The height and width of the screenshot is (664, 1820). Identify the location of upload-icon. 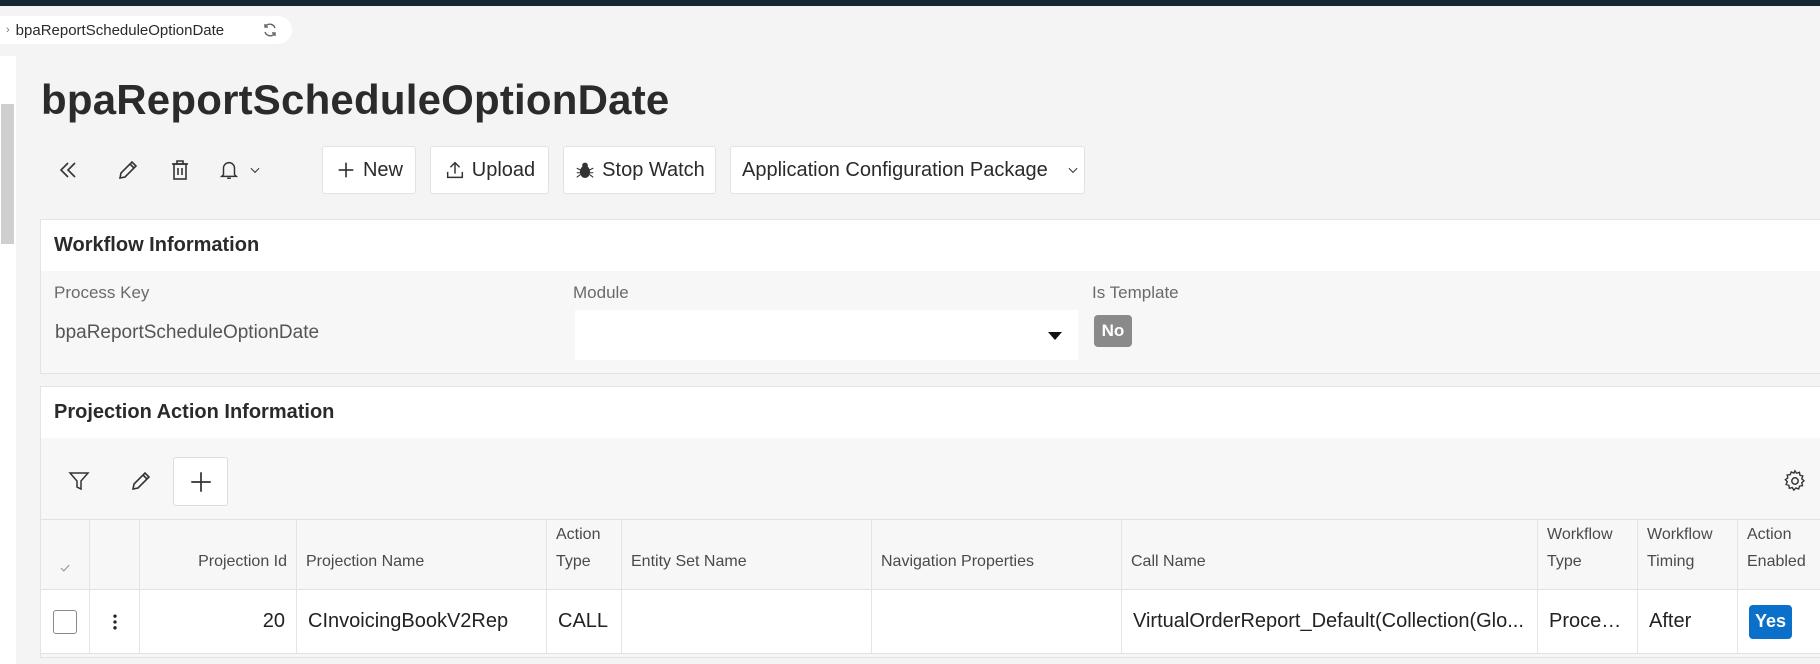
(454, 170).